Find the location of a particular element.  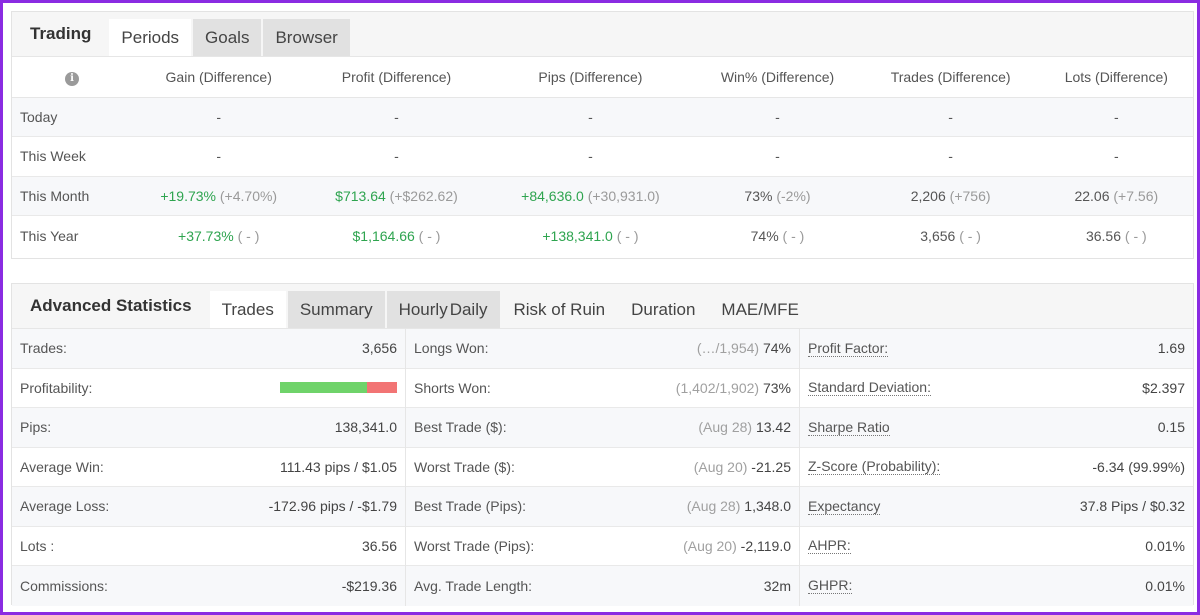

stat-row-sharpe-ratio: Sharpe Ratio 0.15 is located at coordinates (996, 428).